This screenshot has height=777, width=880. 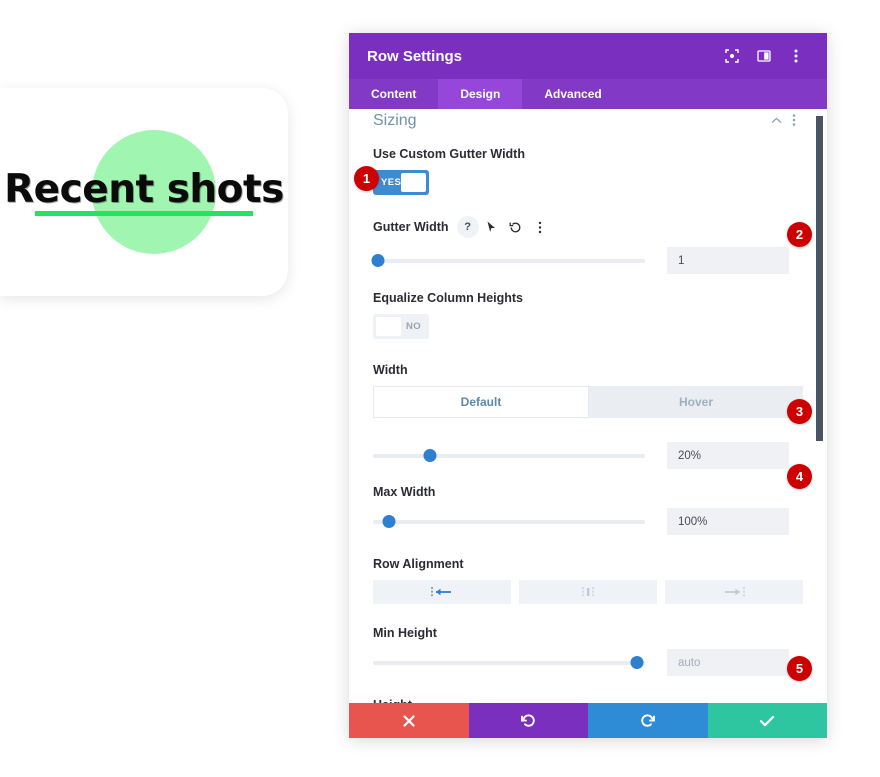 I want to click on equalize-column-heights-toggle: NO, so click(x=401, y=326).